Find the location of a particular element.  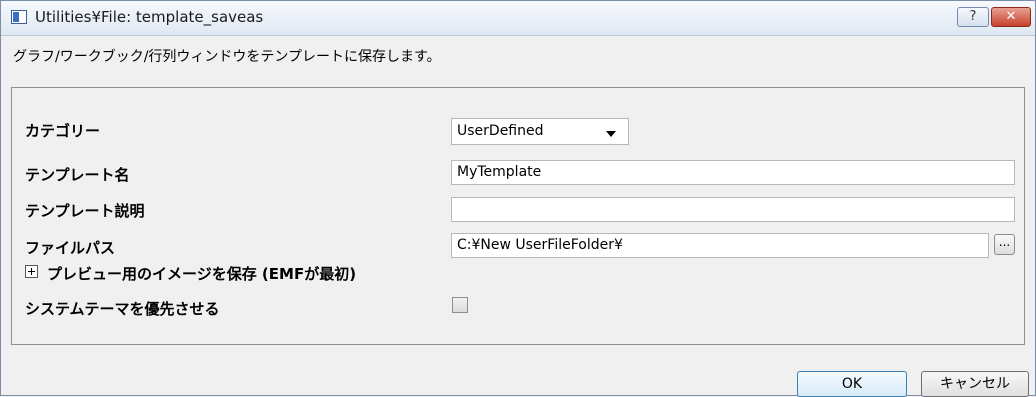

dropdown-arrow-icon is located at coordinates (611, 134).